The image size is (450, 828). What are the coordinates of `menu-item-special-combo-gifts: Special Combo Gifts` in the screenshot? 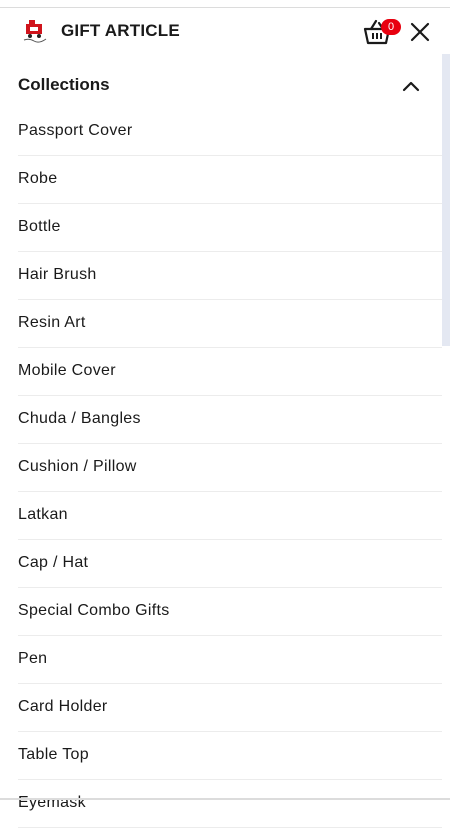 It's located at (230, 612).